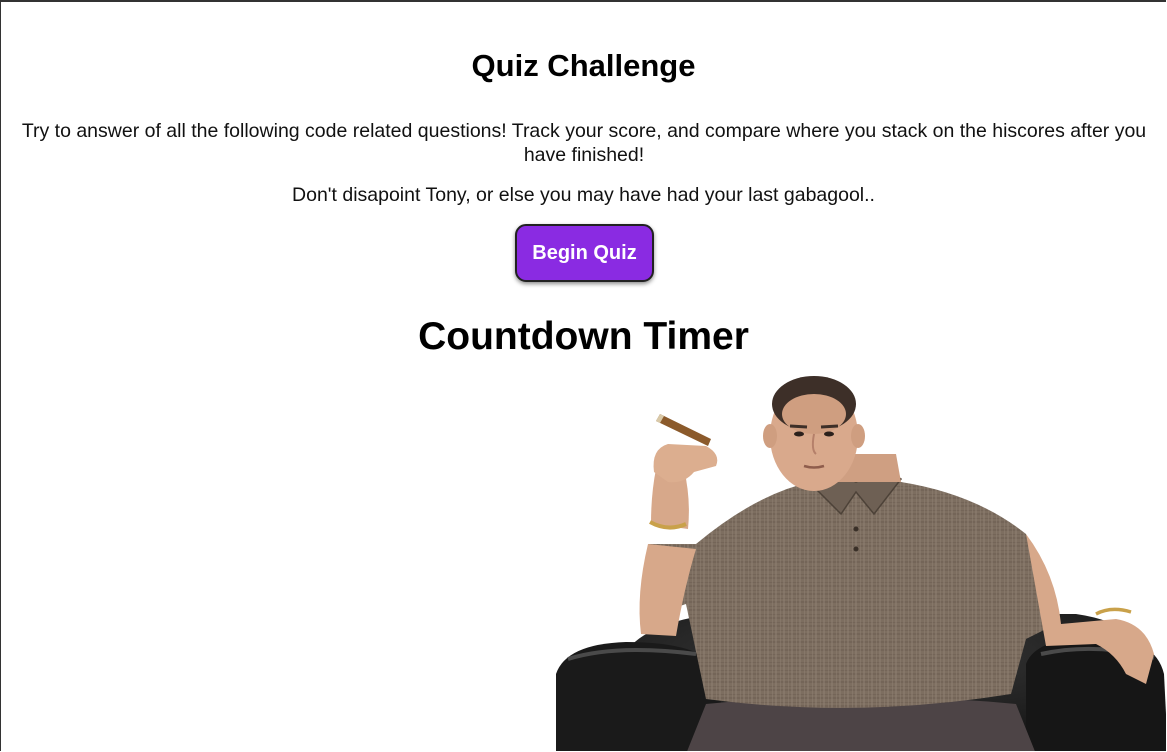 The image size is (1167, 752). Describe the element at coordinates (583, 65) in the screenshot. I see `page-title: Quiz Challenge` at that location.